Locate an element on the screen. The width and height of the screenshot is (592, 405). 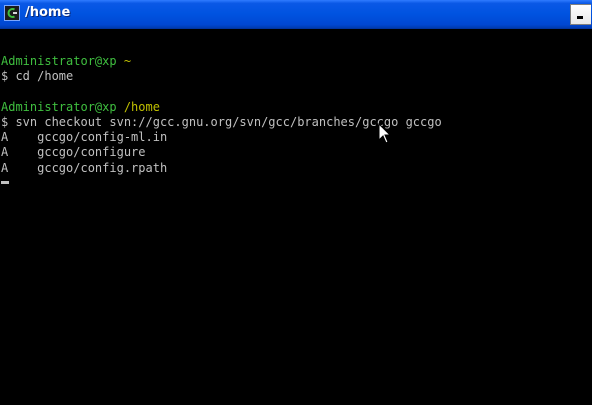
output-line: A gccgo/config-ml.in is located at coordinates (84, 137).